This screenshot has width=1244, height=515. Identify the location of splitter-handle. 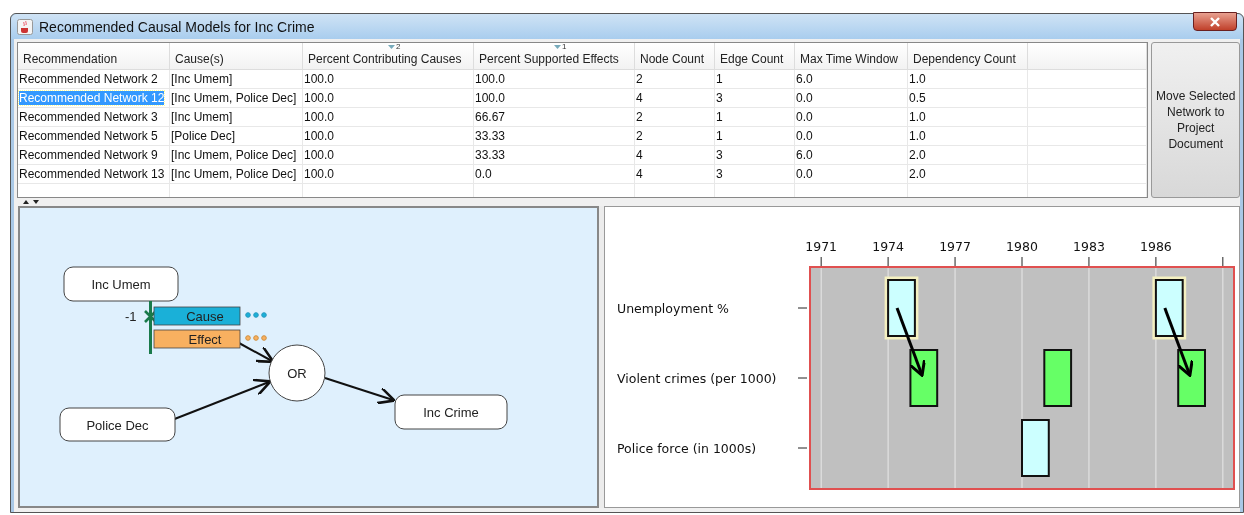
(601, 357).